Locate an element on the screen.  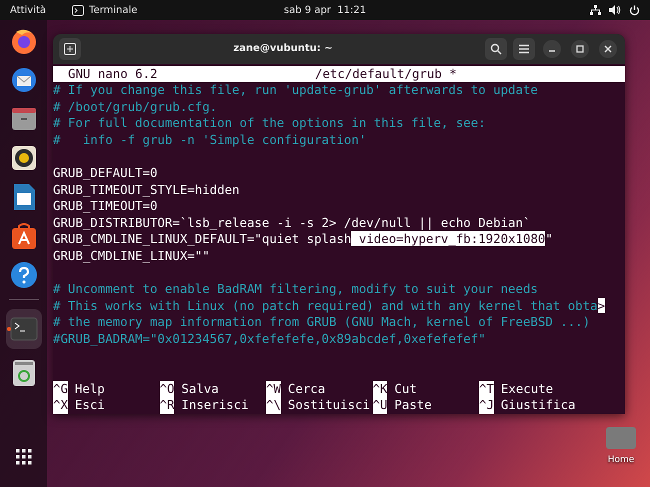
shortcut-label: Help is located at coordinates (89, 389).